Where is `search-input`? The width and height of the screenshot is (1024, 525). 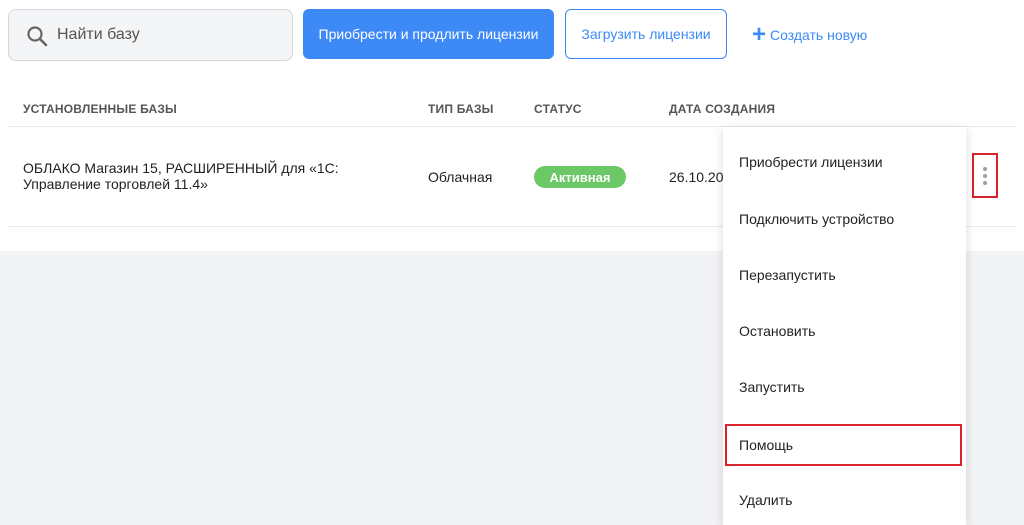 search-input is located at coordinates (169, 35).